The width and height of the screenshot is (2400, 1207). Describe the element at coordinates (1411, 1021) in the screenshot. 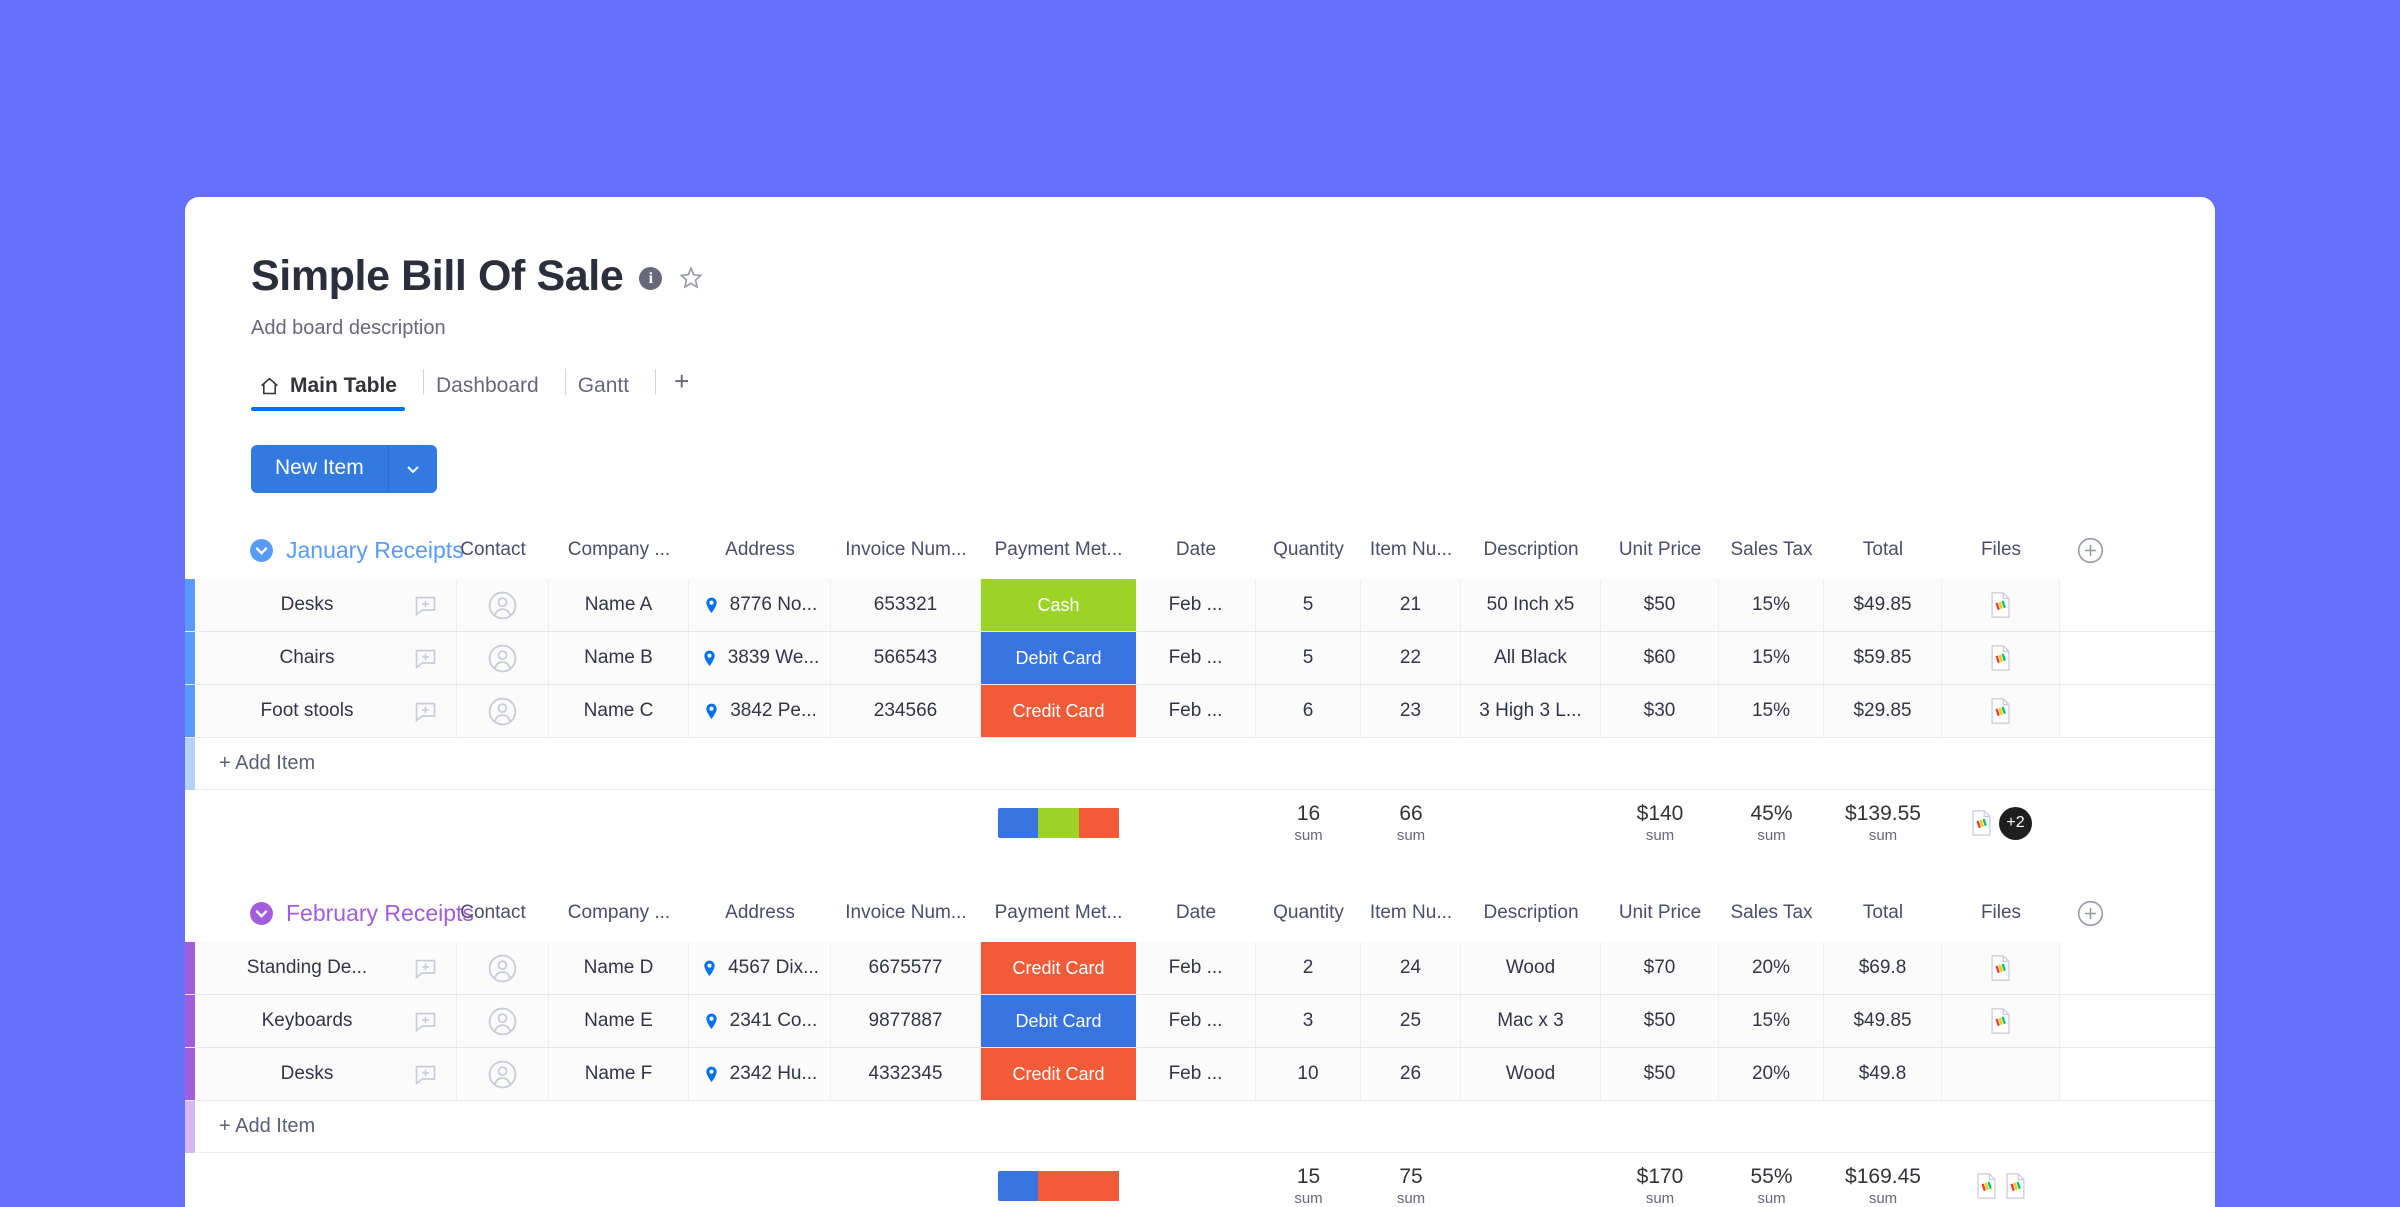

I see `cell-item-number: 25` at that location.